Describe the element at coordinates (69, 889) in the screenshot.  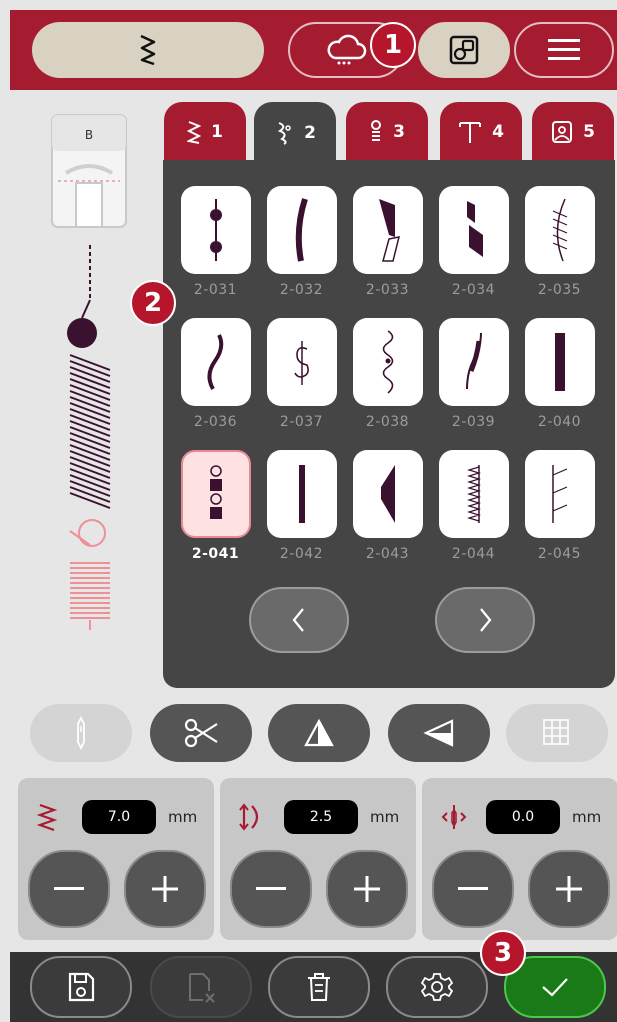
I see `stitch-width-decrease-button` at that location.